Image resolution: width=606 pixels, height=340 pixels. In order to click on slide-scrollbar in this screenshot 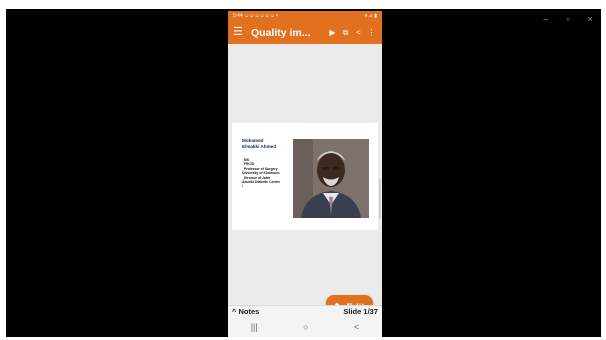, I will do `click(380, 199)`.